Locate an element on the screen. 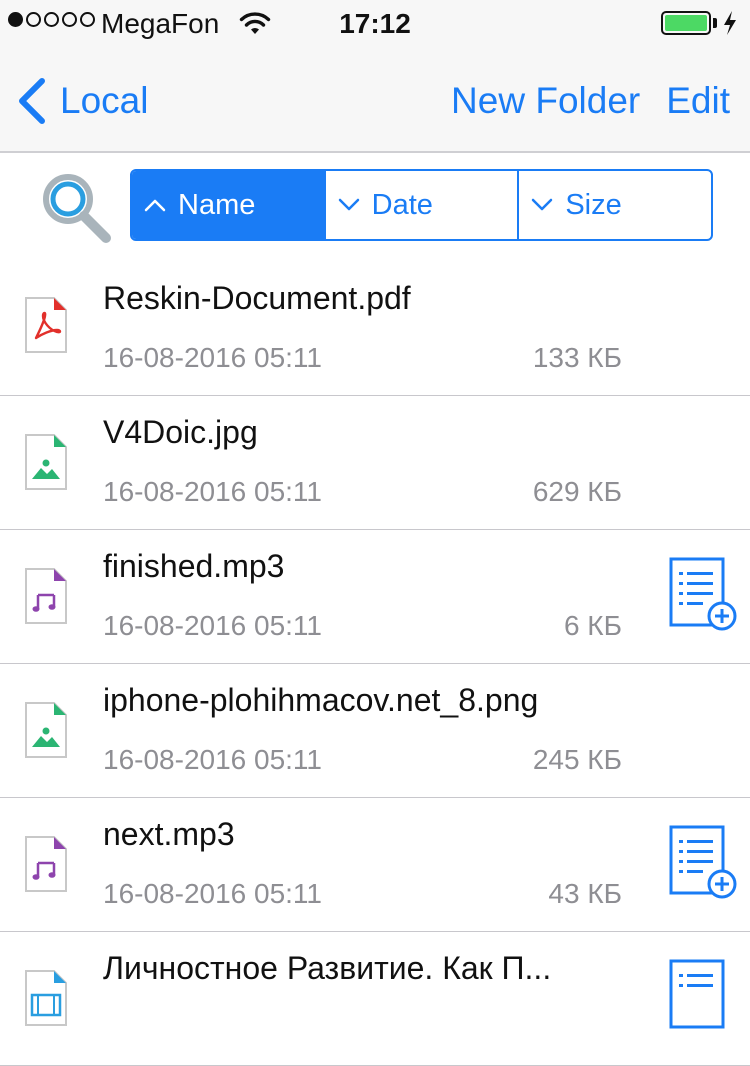 The width and height of the screenshot is (750, 1066). back-label: Local is located at coordinates (104, 100).